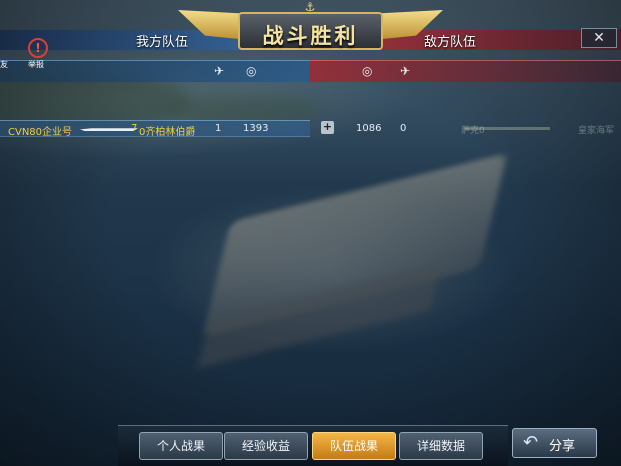  What do you see at coordinates (8, 54) in the screenshot?
I see `friend-button: 友` at bounding box center [8, 54].